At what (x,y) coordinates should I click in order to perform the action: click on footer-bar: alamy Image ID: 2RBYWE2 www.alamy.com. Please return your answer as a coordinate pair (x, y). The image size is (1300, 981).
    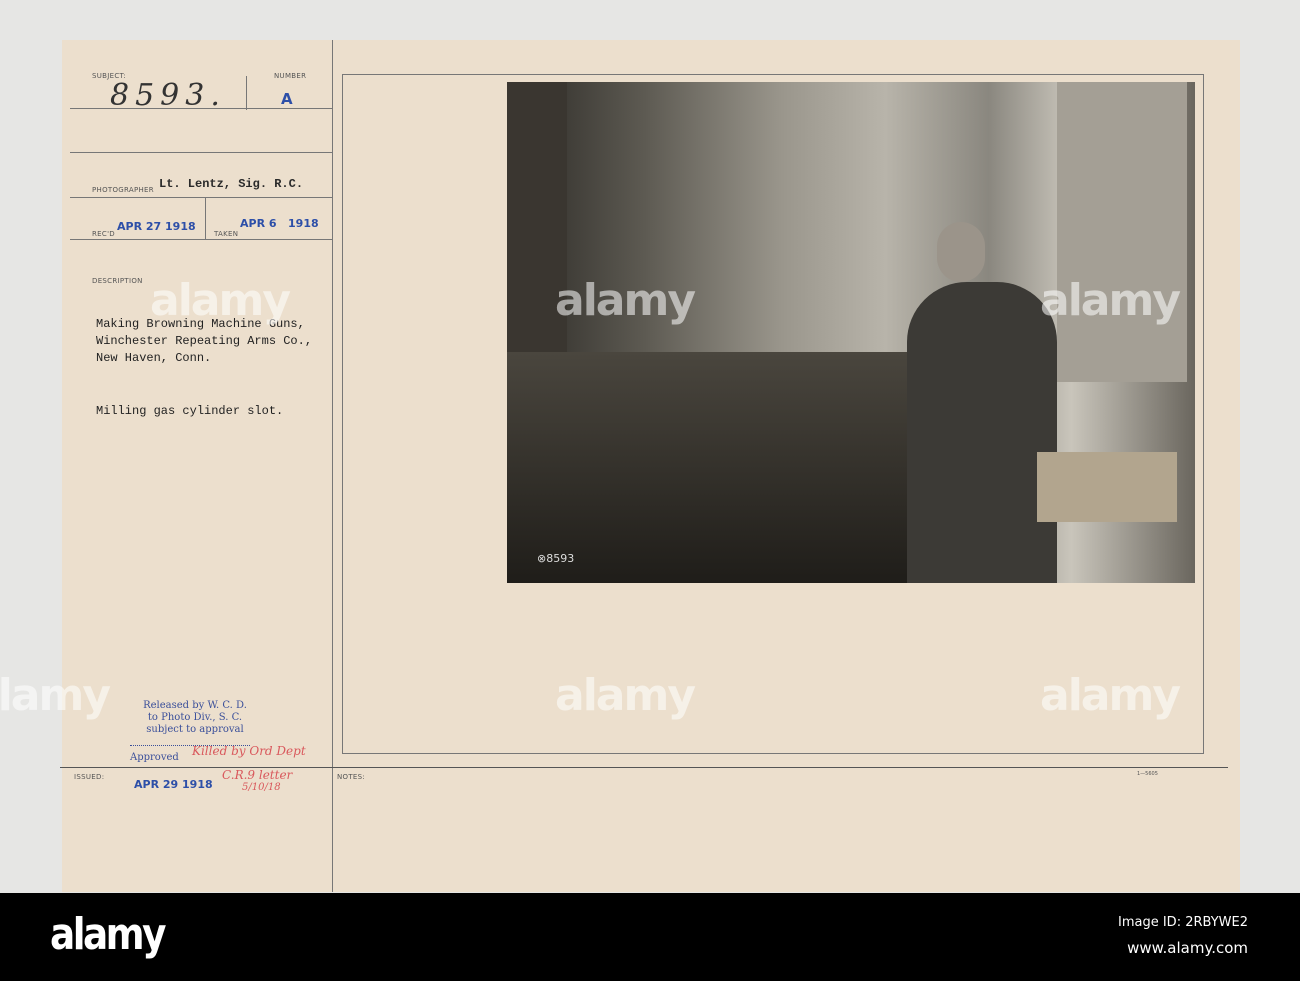
    Looking at the image, I should click on (650, 937).